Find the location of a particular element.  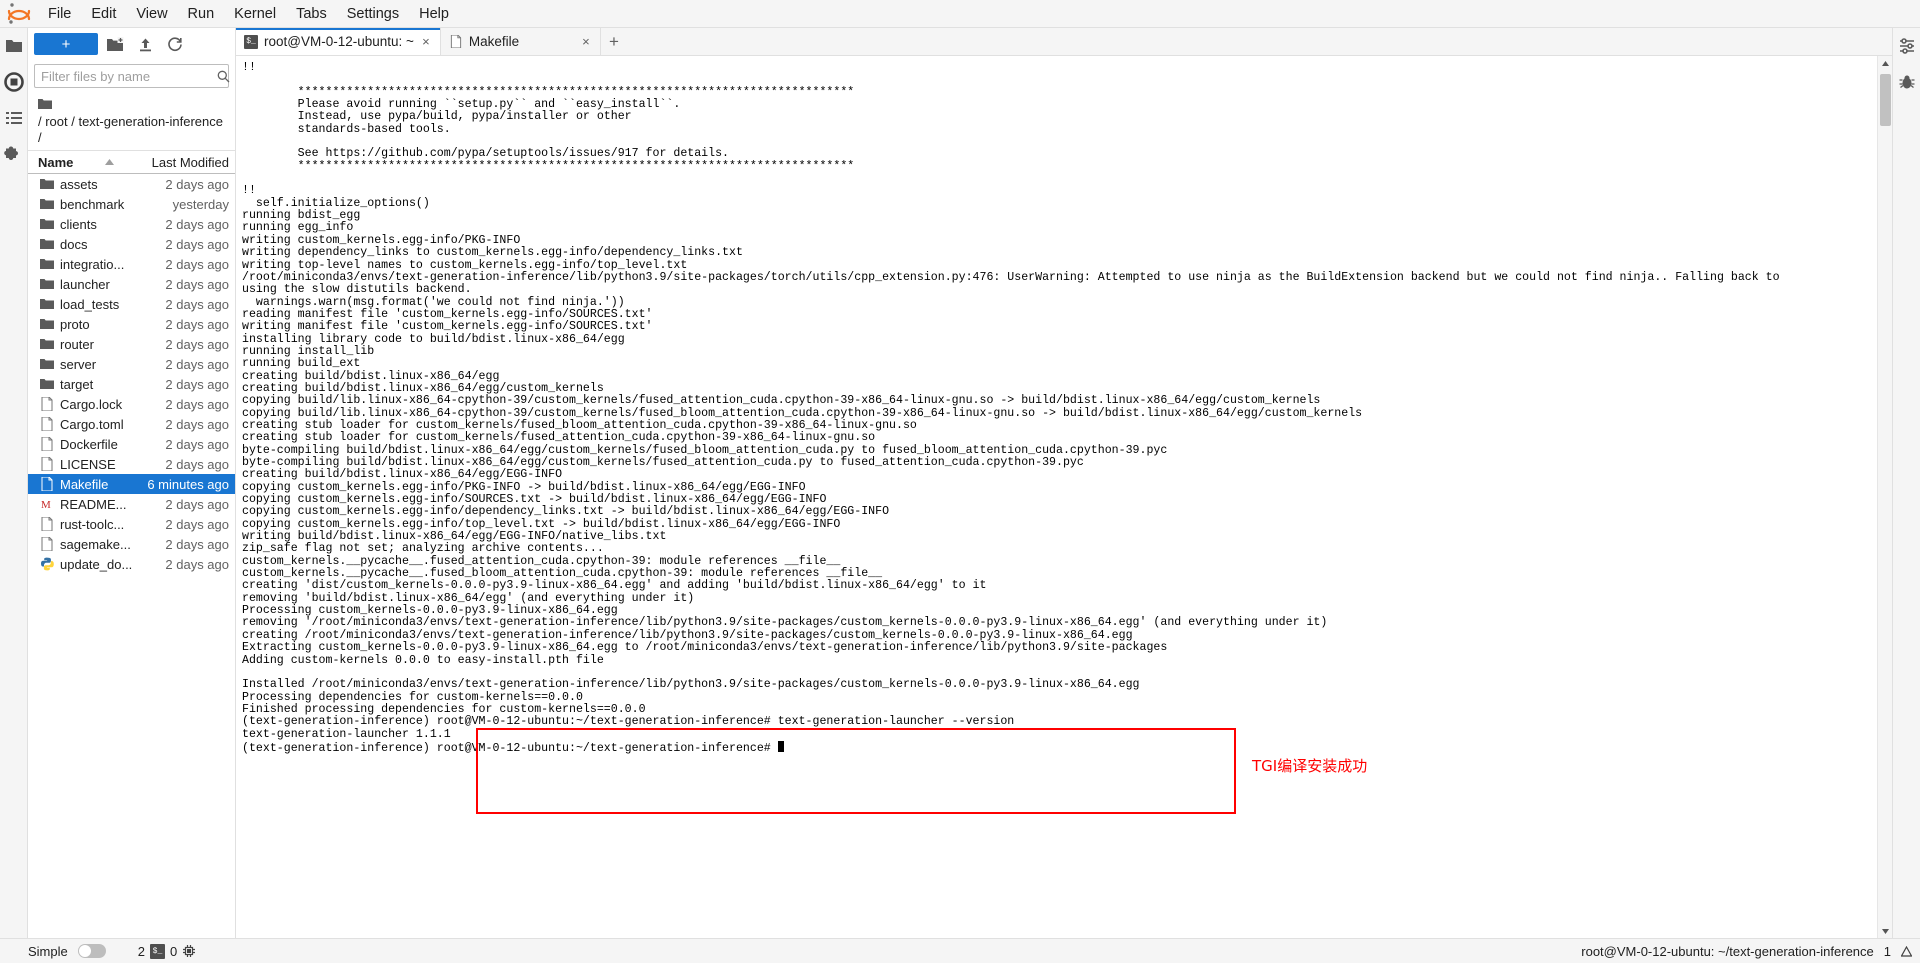

kernel-sessions-status: 2 $_ 0 is located at coordinates (166, 951).